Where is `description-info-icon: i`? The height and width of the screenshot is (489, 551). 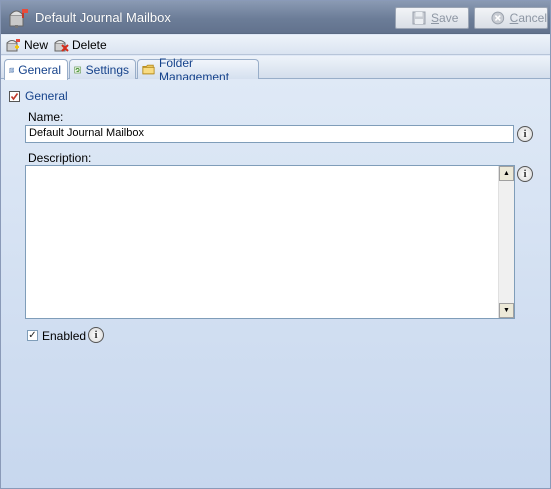
description-info-icon: i is located at coordinates (525, 174).